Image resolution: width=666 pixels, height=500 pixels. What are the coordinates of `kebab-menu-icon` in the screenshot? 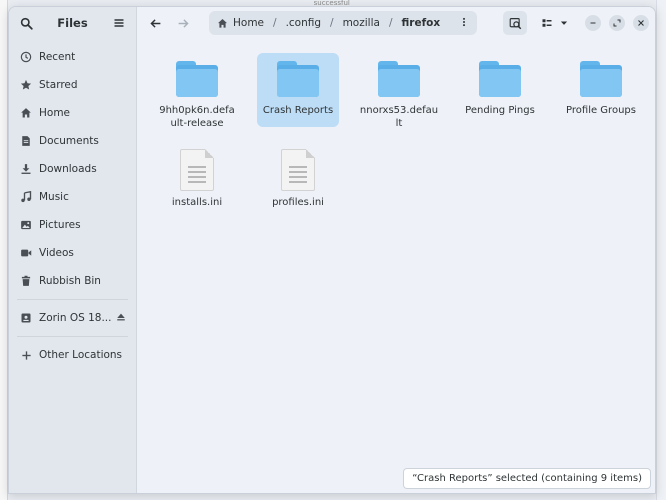 It's located at (464, 21).